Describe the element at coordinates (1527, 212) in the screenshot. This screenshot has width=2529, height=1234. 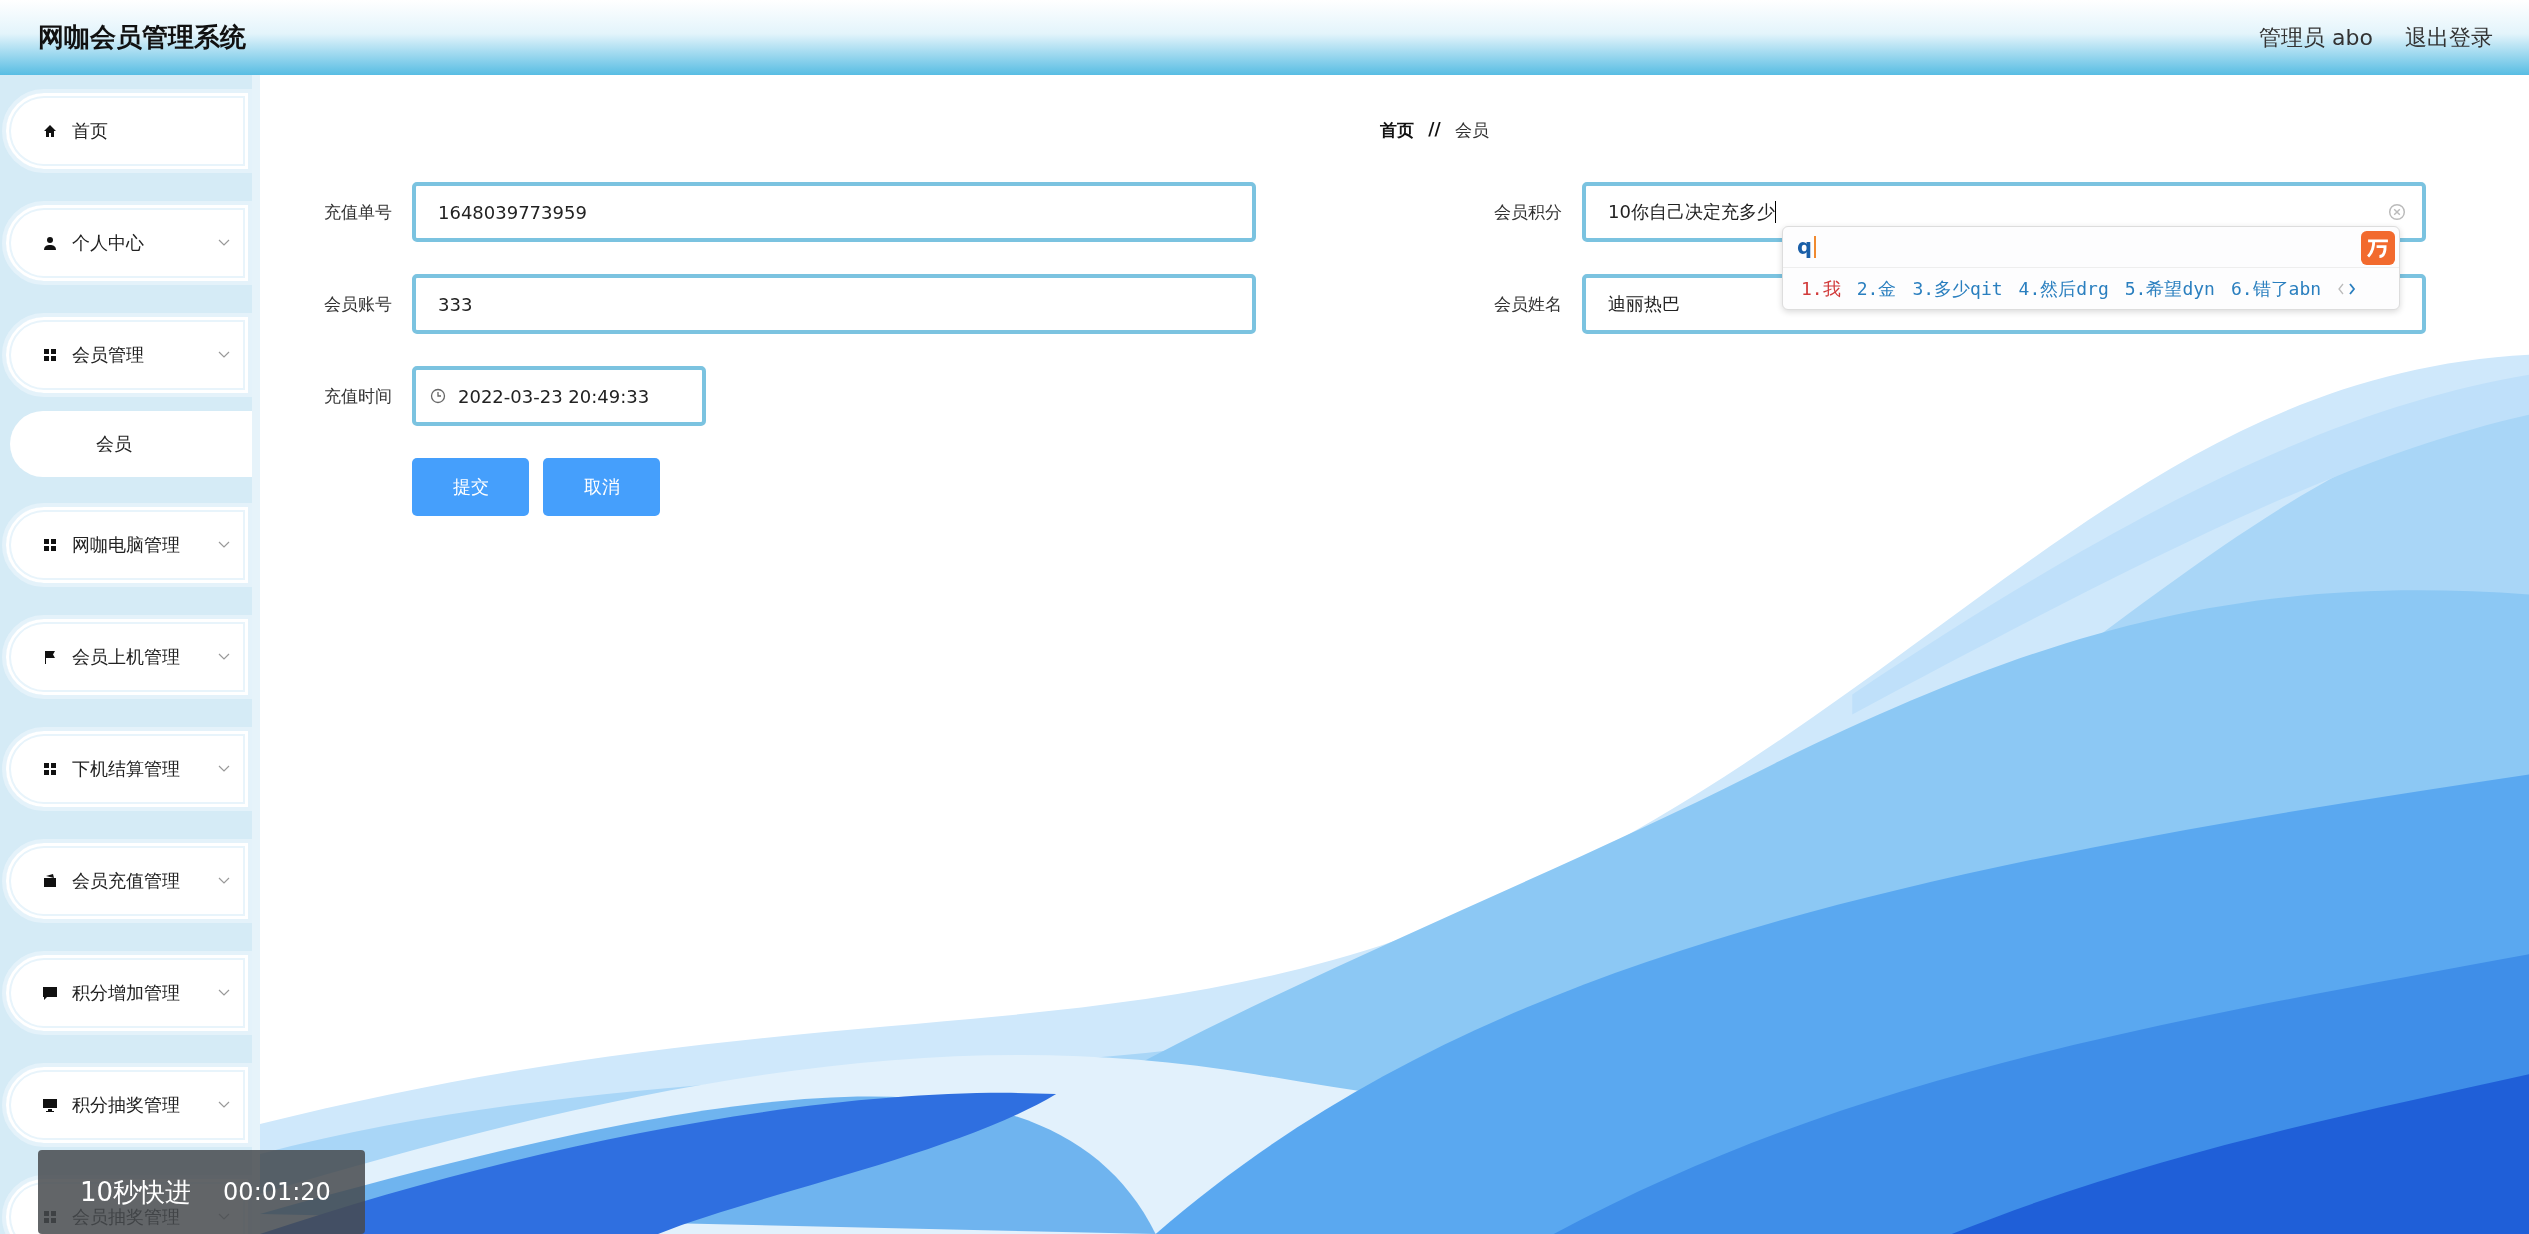
I see `field-label: 会员积分` at that location.